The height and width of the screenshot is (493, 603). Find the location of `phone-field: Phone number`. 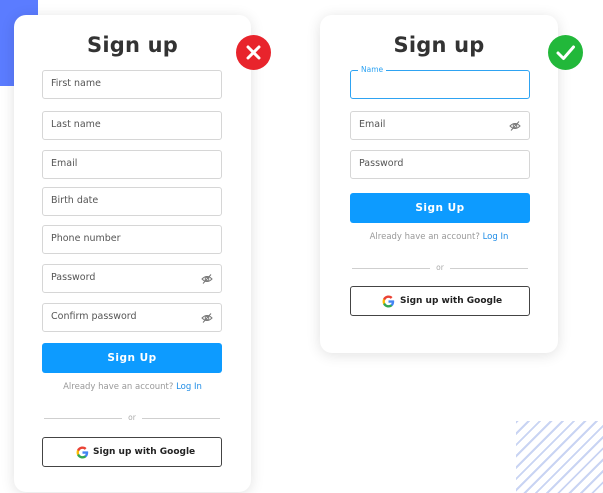

phone-field: Phone number is located at coordinates (132, 239).